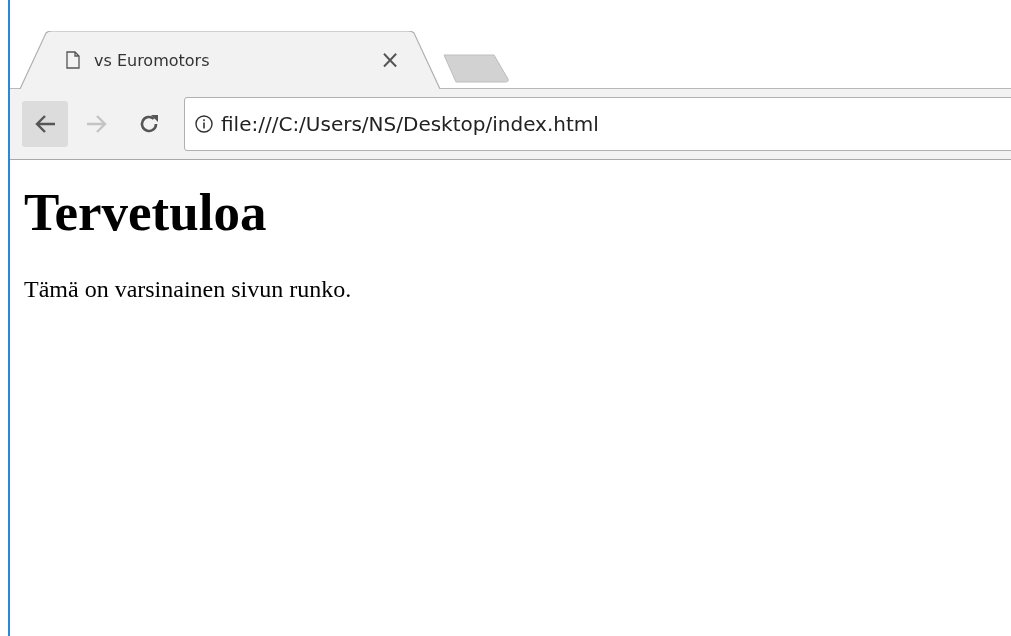  Describe the element at coordinates (389, 60) in the screenshot. I see `close-tab-button: ×` at that location.